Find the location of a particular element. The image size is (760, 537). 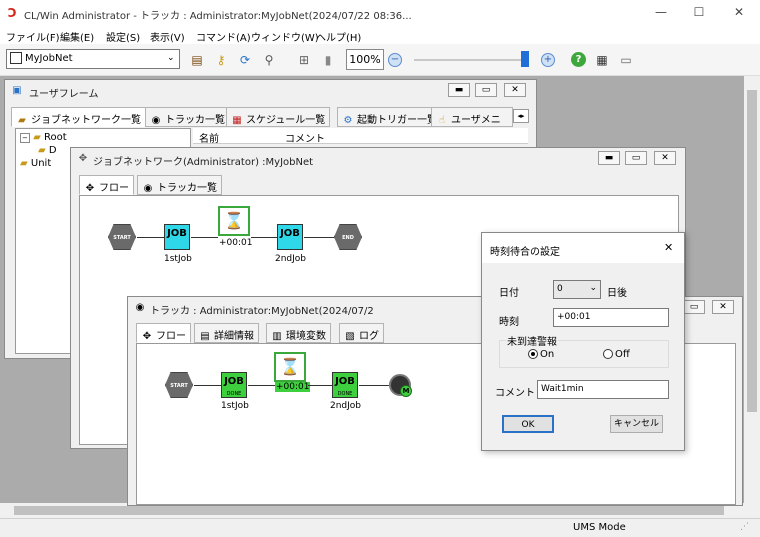

zoom-slider-thumb is located at coordinates (525, 59).